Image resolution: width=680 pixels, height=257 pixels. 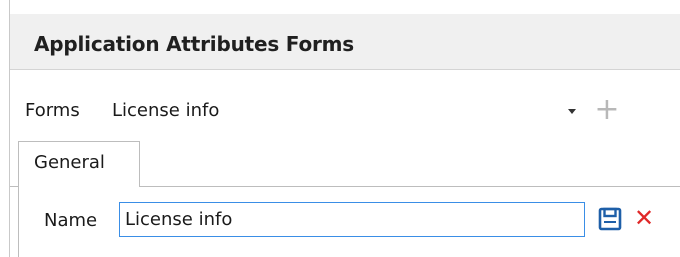 What do you see at coordinates (352, 219) in the screenshot?
I see `name-input` at bounding box center [352, 219].